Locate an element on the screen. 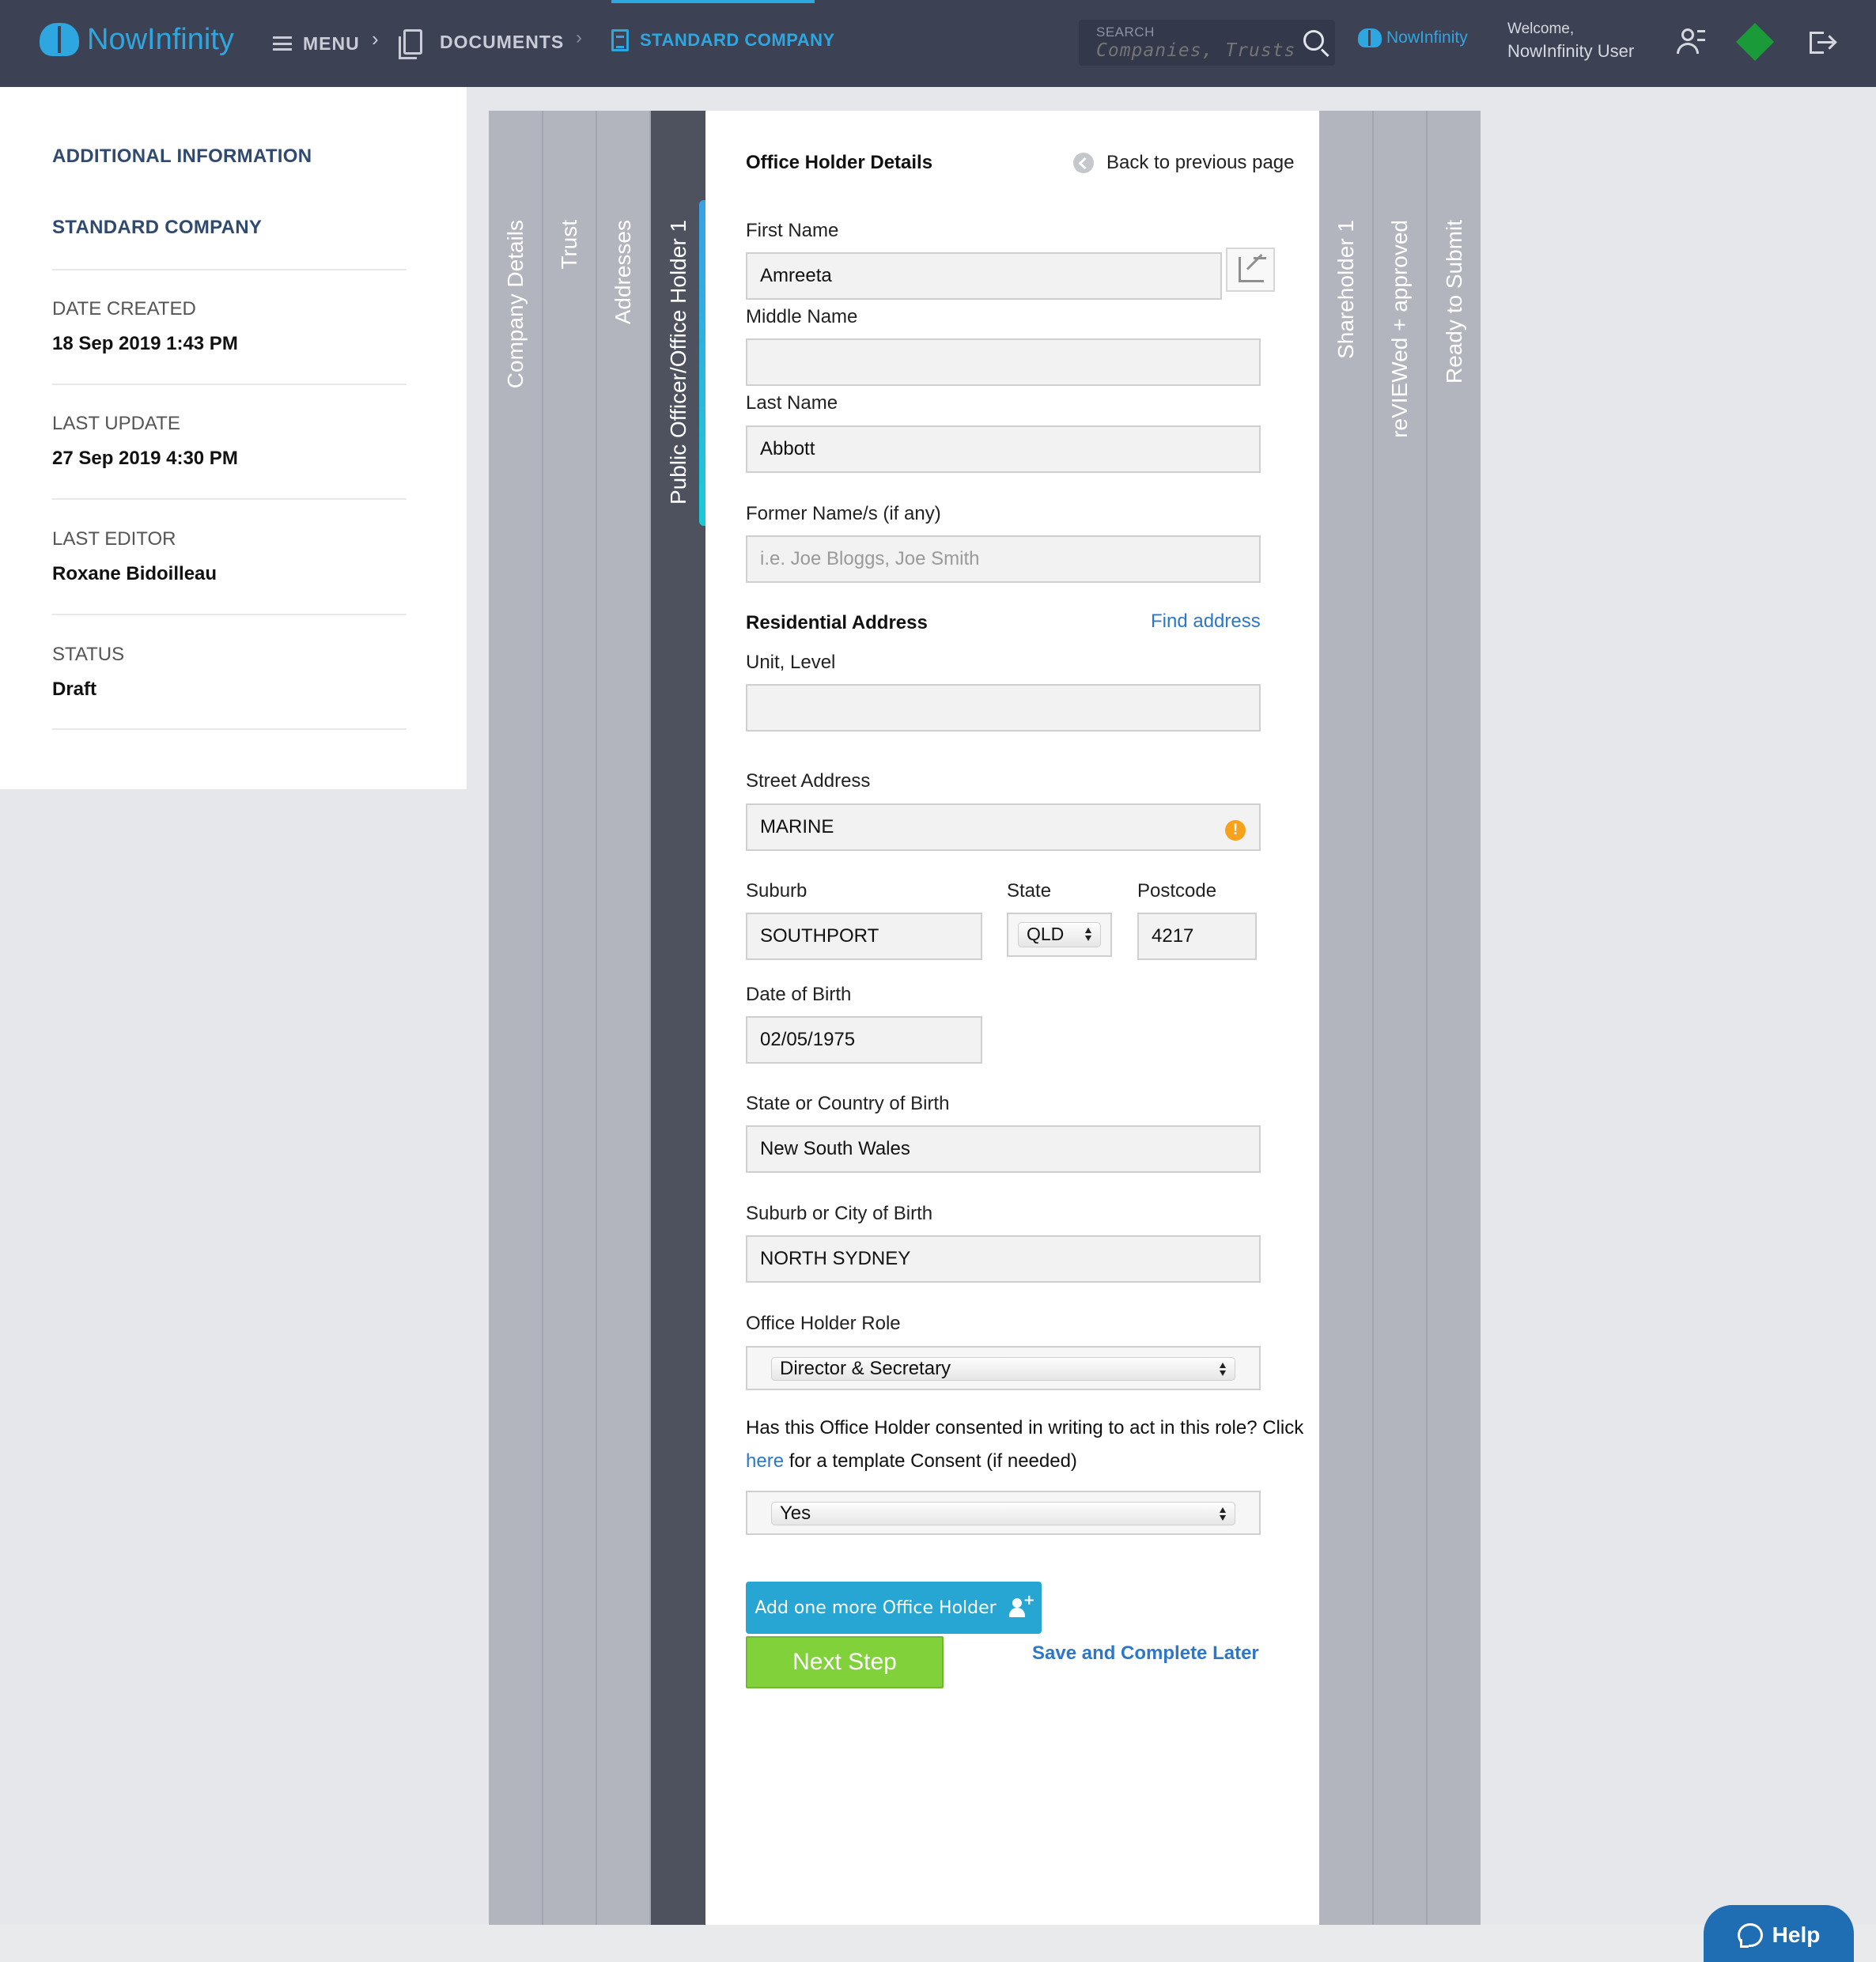 The width and height of the screenshot is (1876, 1962). user-list-lines is located at coordinates (1701, 35).